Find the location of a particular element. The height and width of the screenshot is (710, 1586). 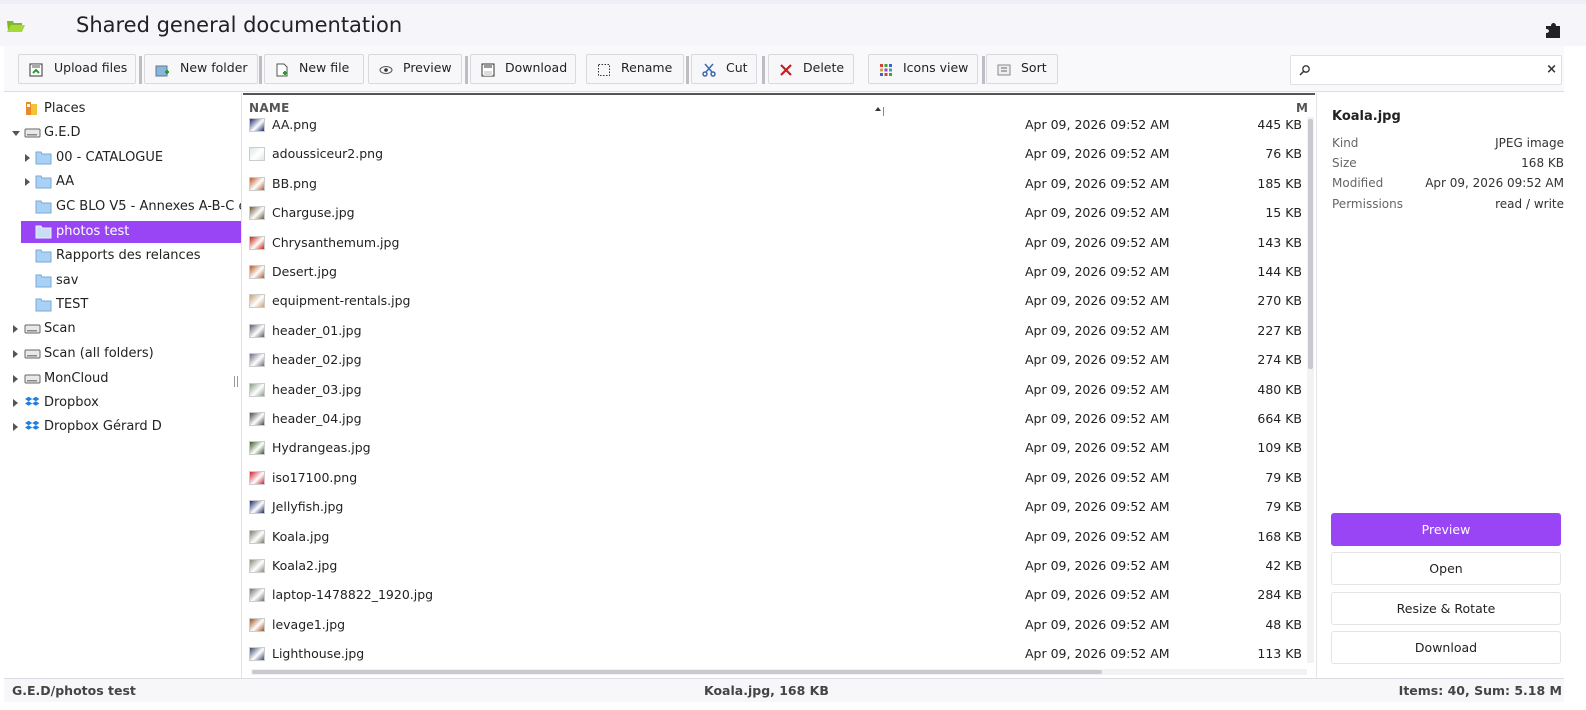

open-button: Open is located at coordinates (1446, 568).